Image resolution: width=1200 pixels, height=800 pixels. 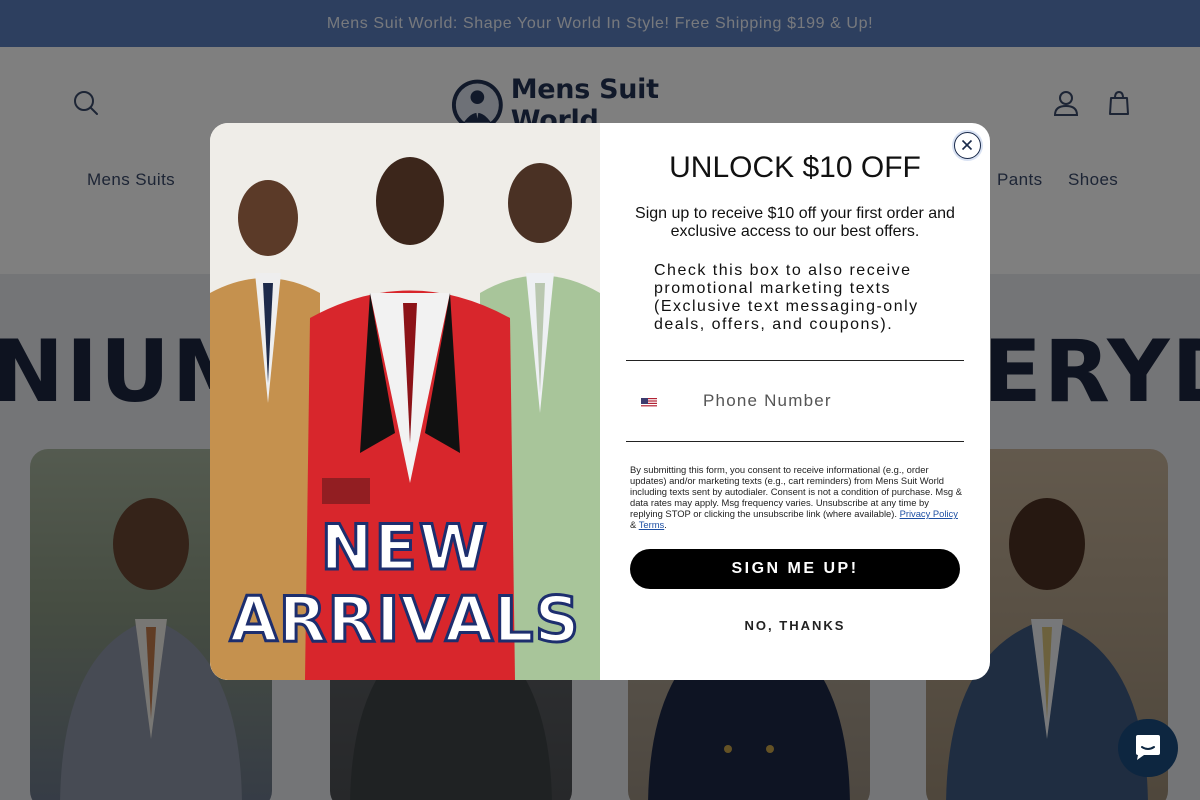 I want to click on promo-text-arrivals: ARRIVALS, so click(x=404, y=620).